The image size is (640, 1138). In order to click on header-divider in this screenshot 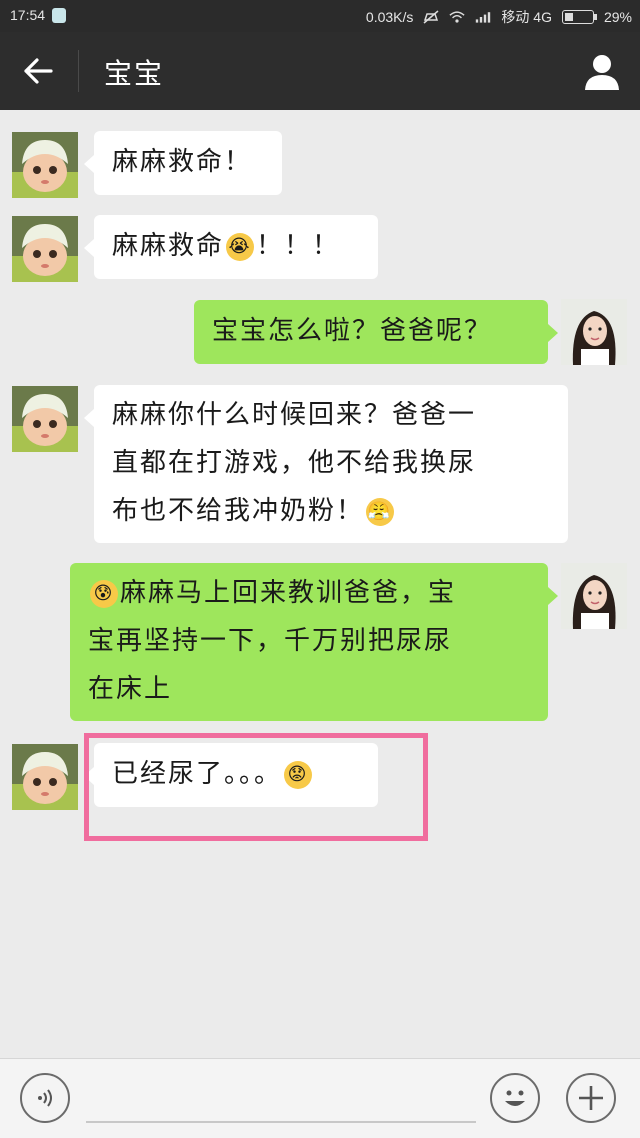, I will do `click(78, 71)`.